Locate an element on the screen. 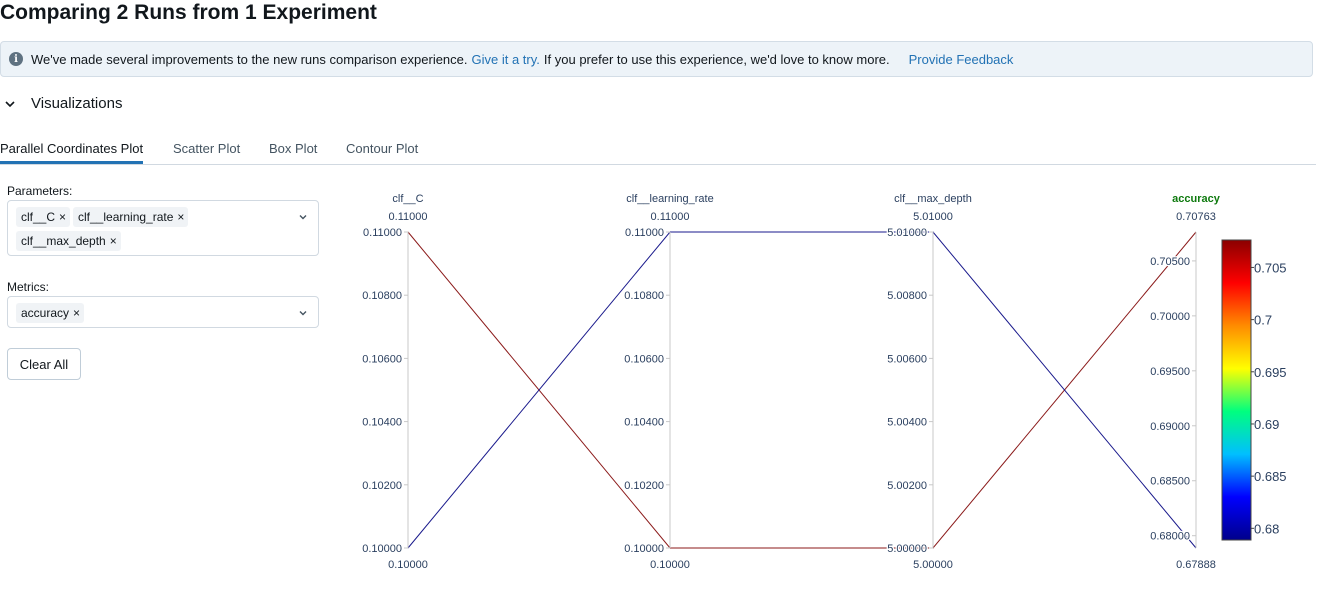 This screenshot has width=1324, height=593. colorbar-tick-label: 0.69 is located at coordinates (1266, 424).